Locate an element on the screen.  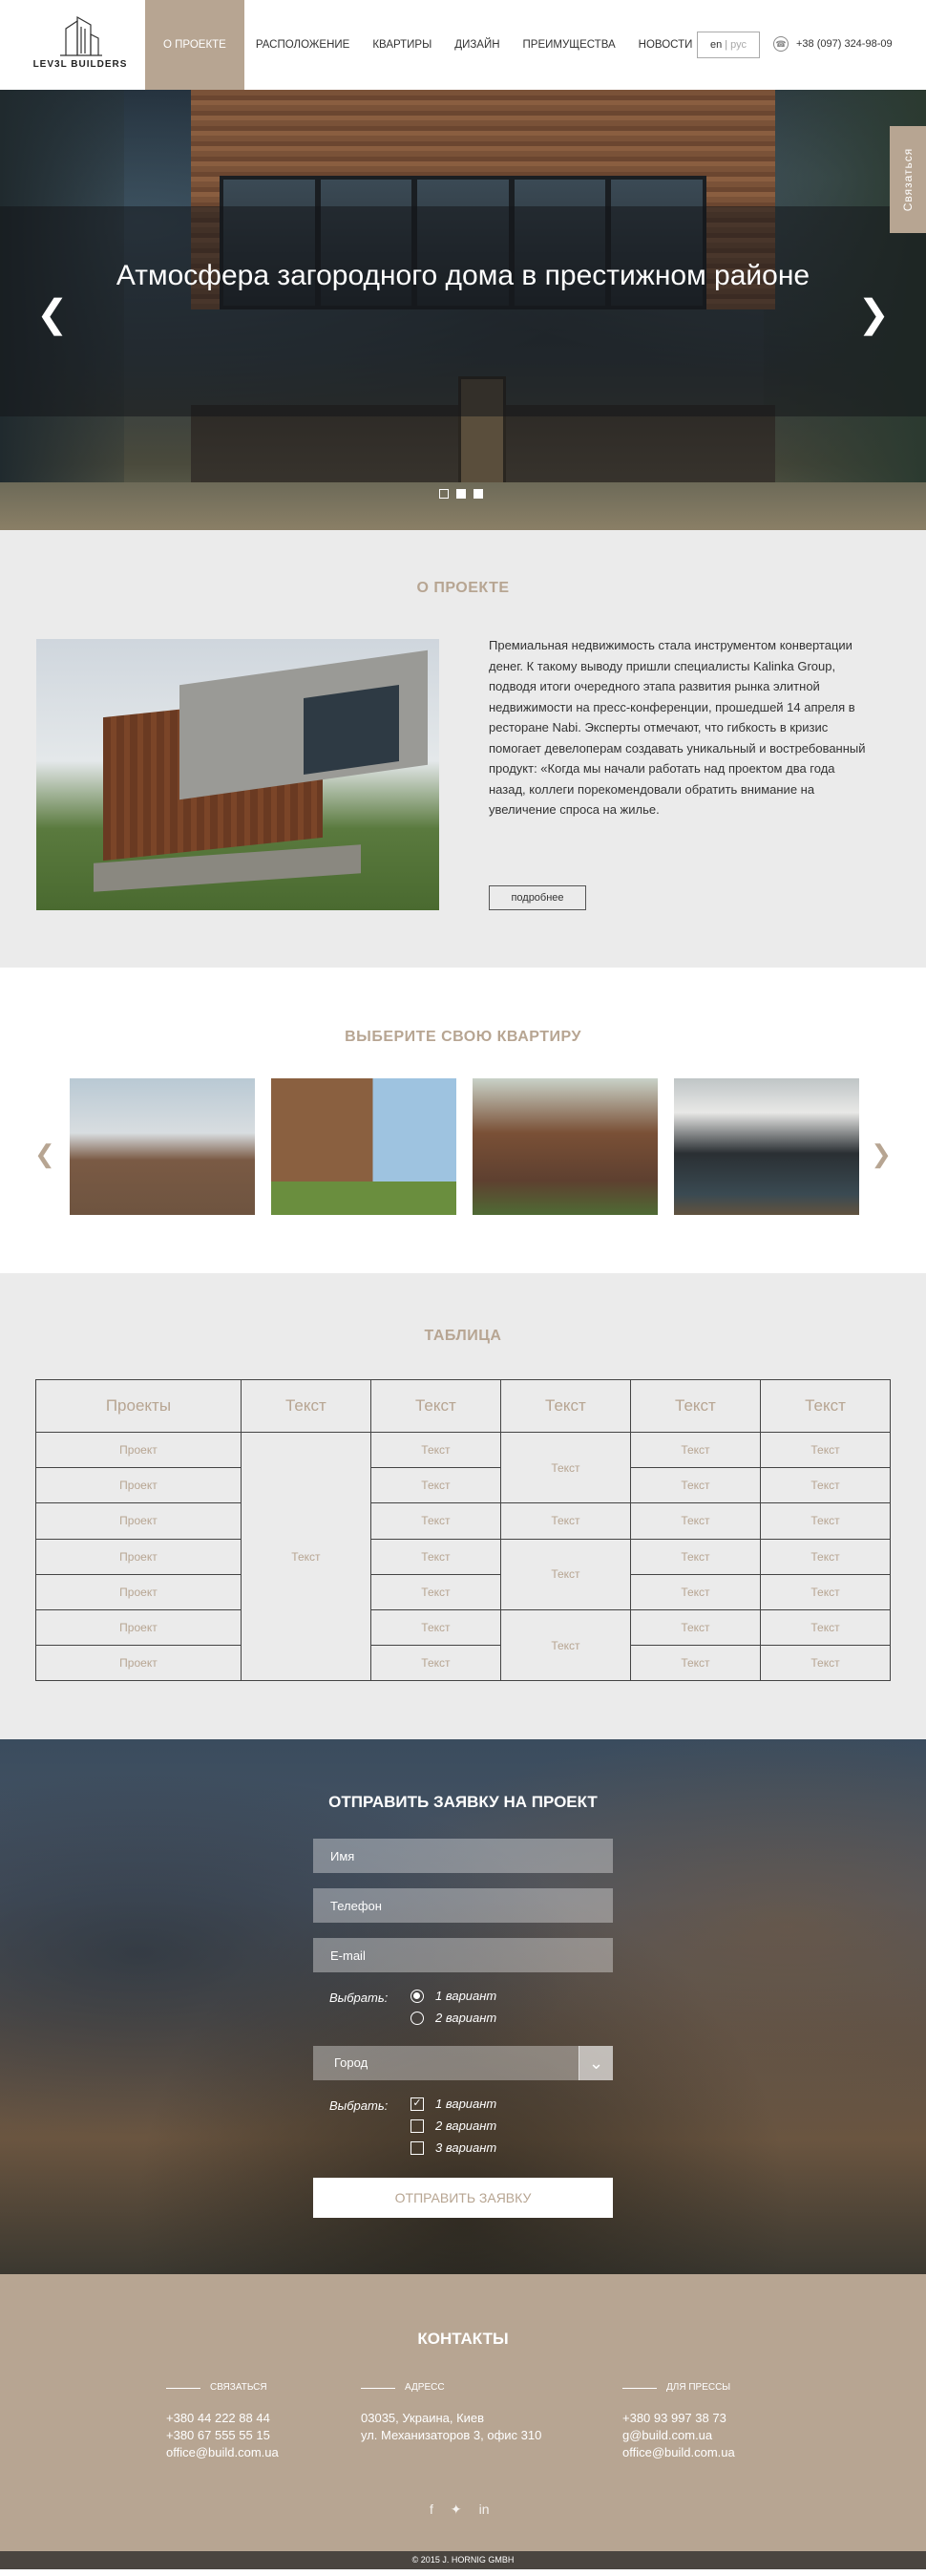
lang-en: en is located at coordinates (716, 45).